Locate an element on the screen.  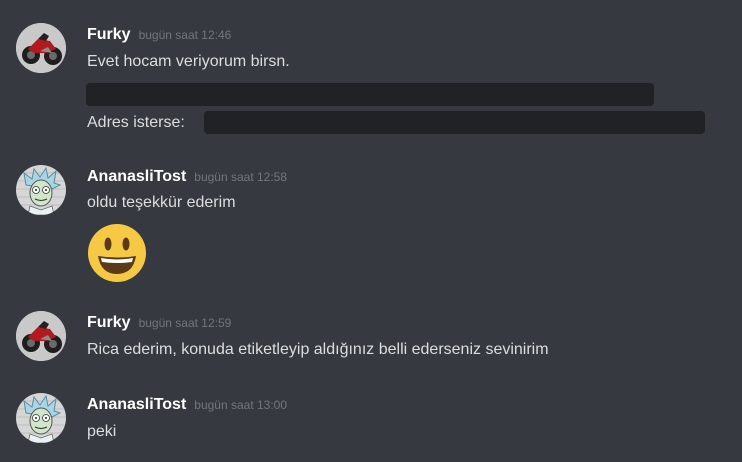
message-text: peki is located at coordinates (102, 431).